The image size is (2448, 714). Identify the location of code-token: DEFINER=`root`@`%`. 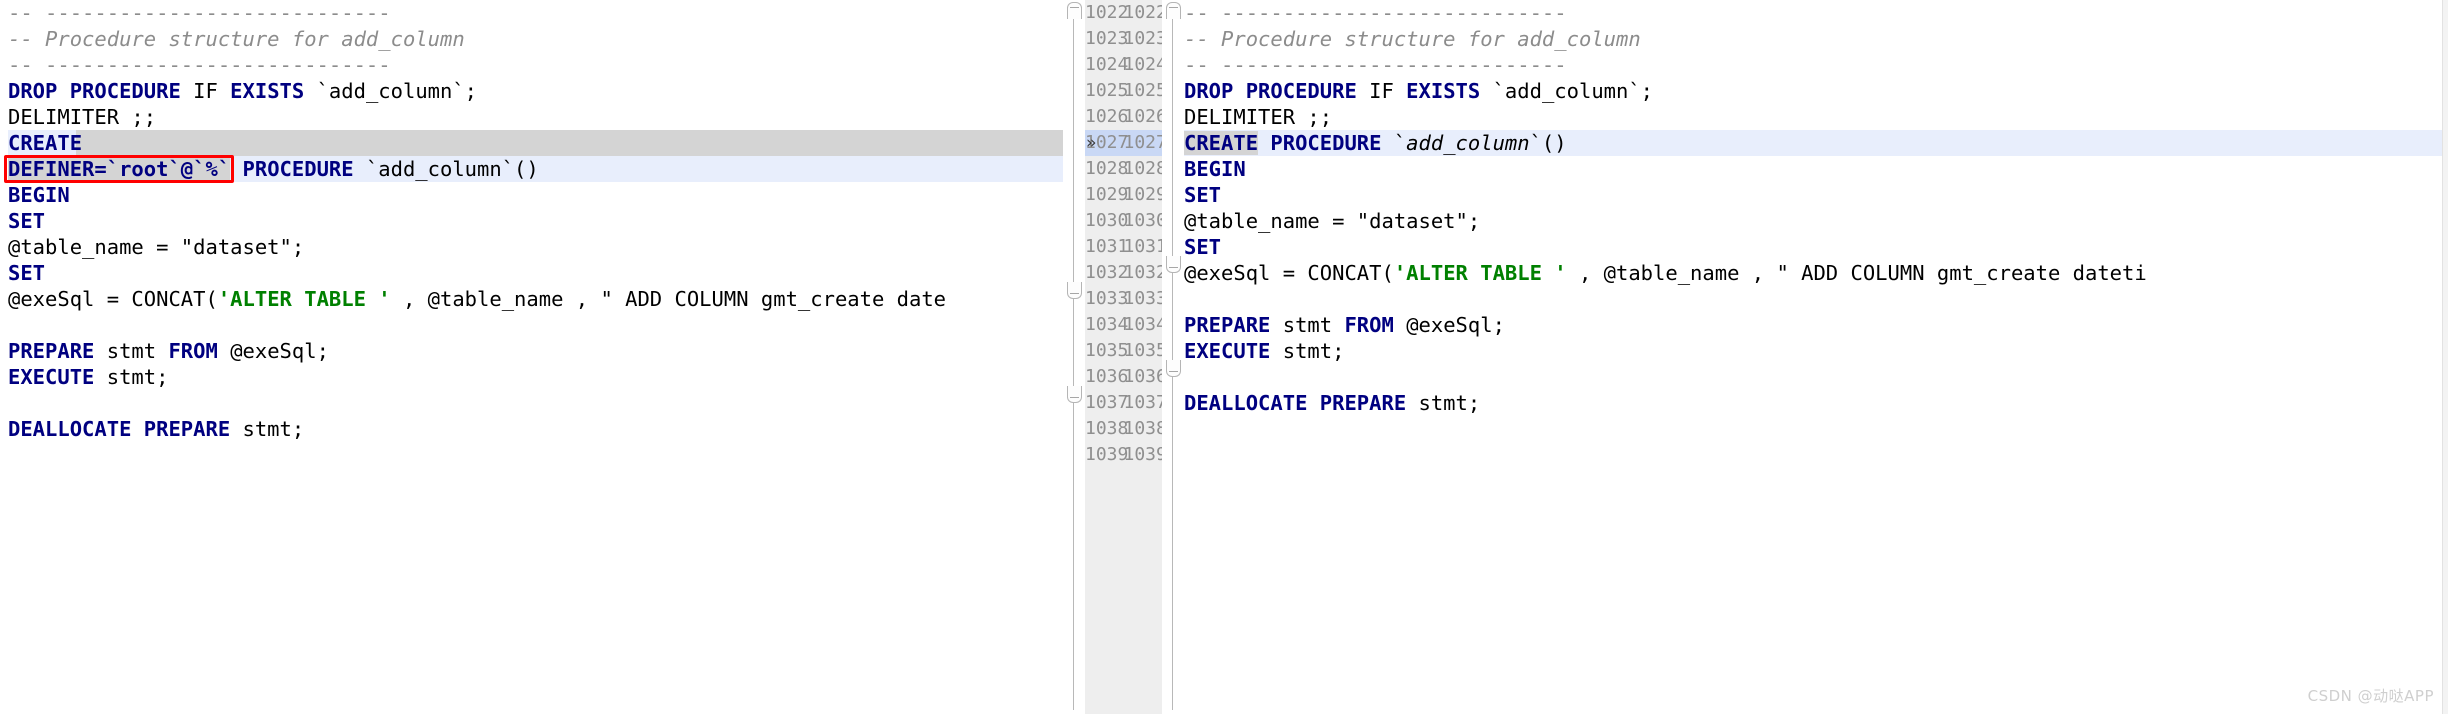
(119, 169).